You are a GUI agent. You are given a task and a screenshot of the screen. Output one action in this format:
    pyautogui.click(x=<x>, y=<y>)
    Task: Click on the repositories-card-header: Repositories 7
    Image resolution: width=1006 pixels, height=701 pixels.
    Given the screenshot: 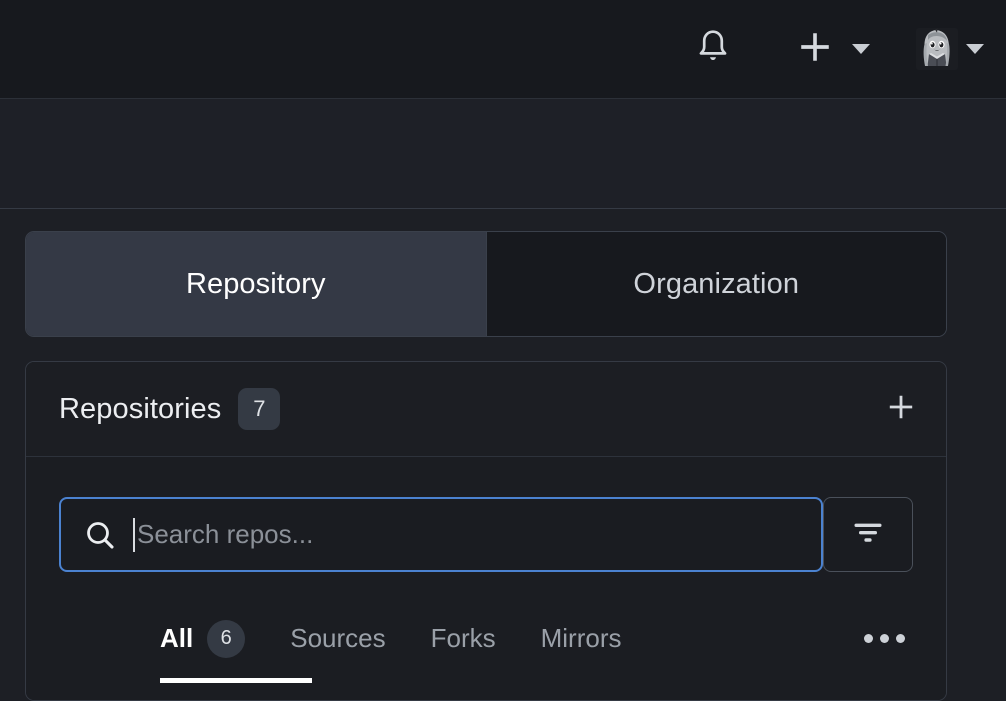 What is the action you would take?
    pyautogui.click(x=486, y=409)
    